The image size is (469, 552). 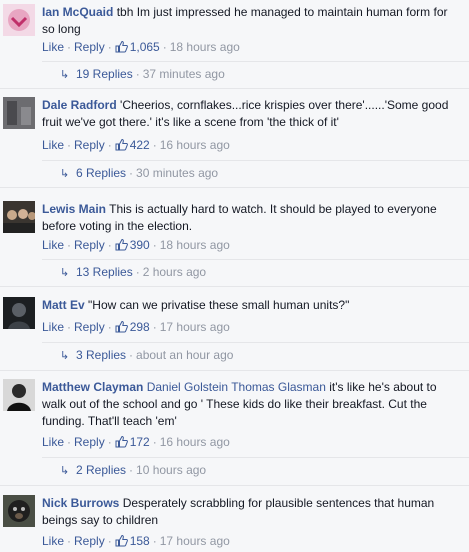 I want to click on replies-time: 30 minutes ago, so click(x=177, y=173).